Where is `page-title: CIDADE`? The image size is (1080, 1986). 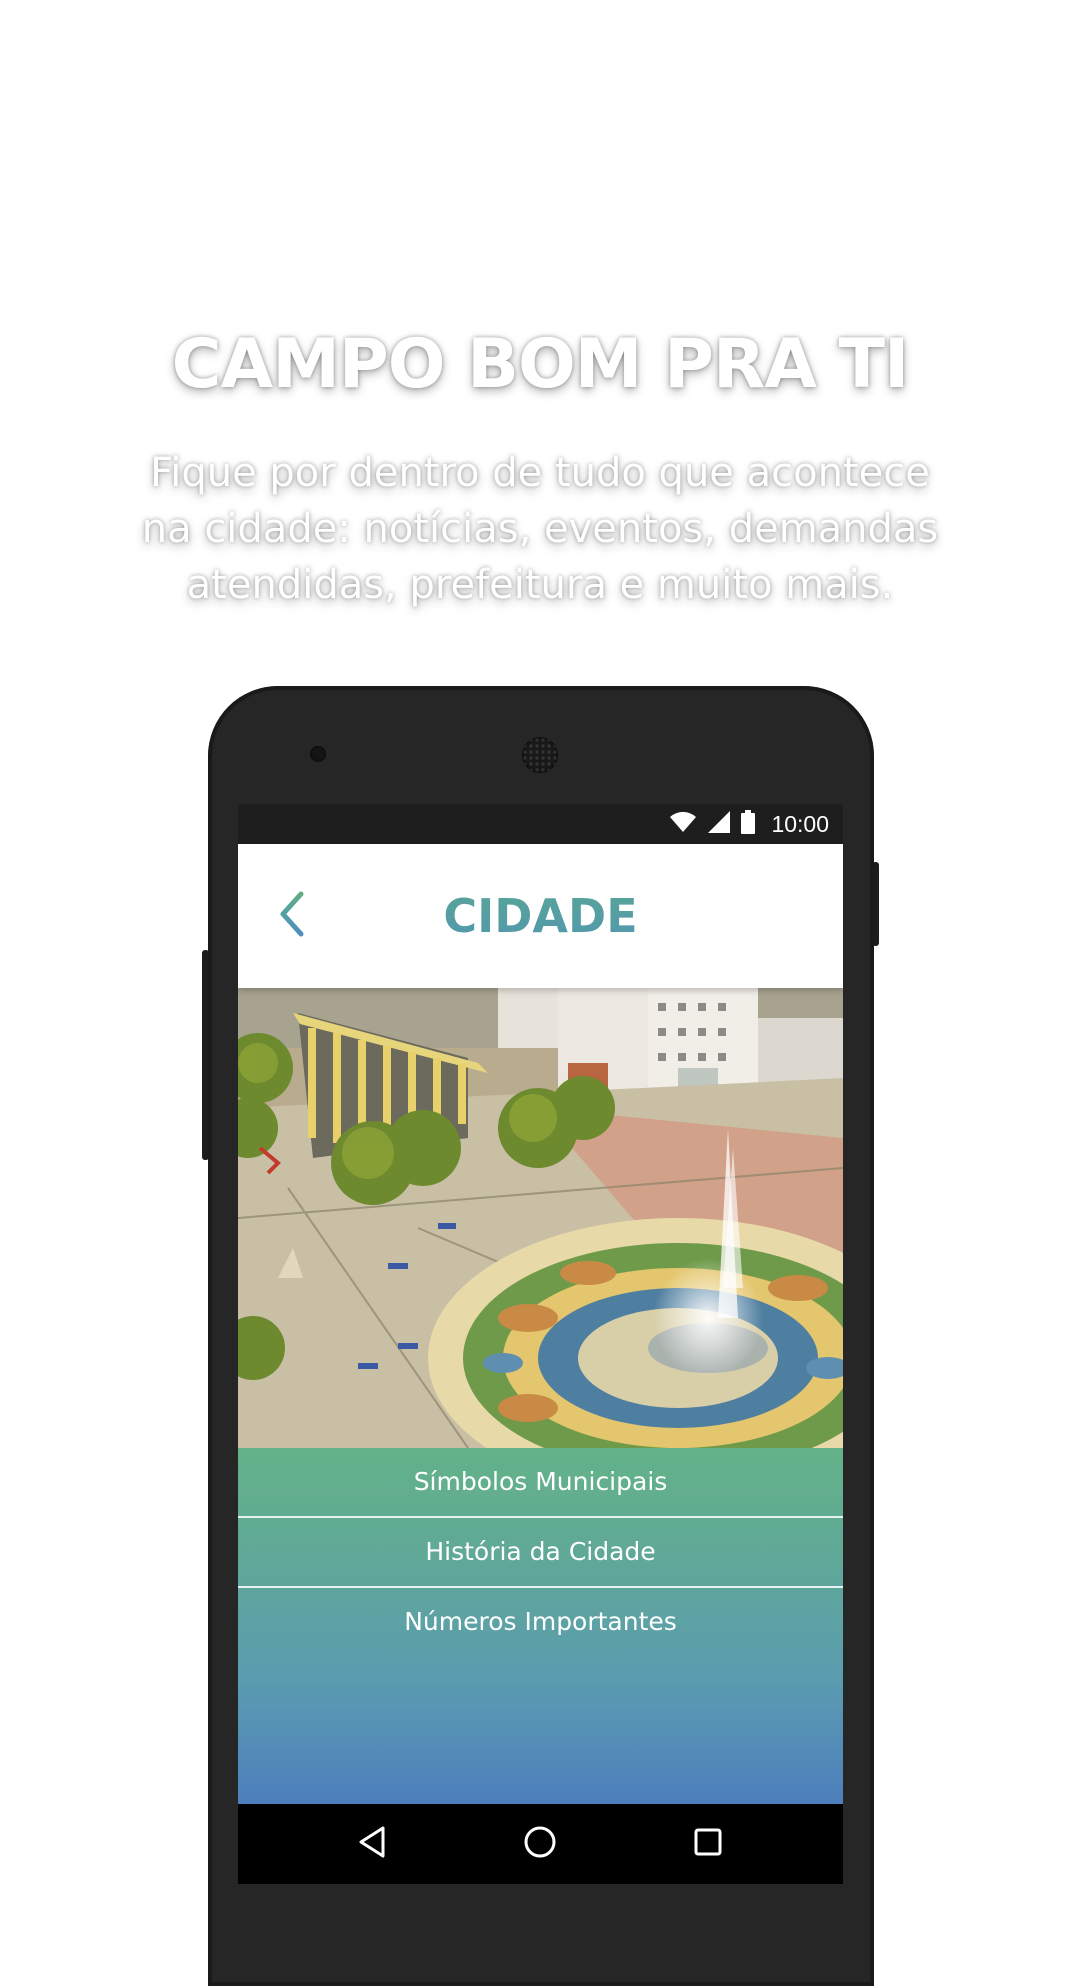 page-title: CIDADE is located at coordinates (540, 916).